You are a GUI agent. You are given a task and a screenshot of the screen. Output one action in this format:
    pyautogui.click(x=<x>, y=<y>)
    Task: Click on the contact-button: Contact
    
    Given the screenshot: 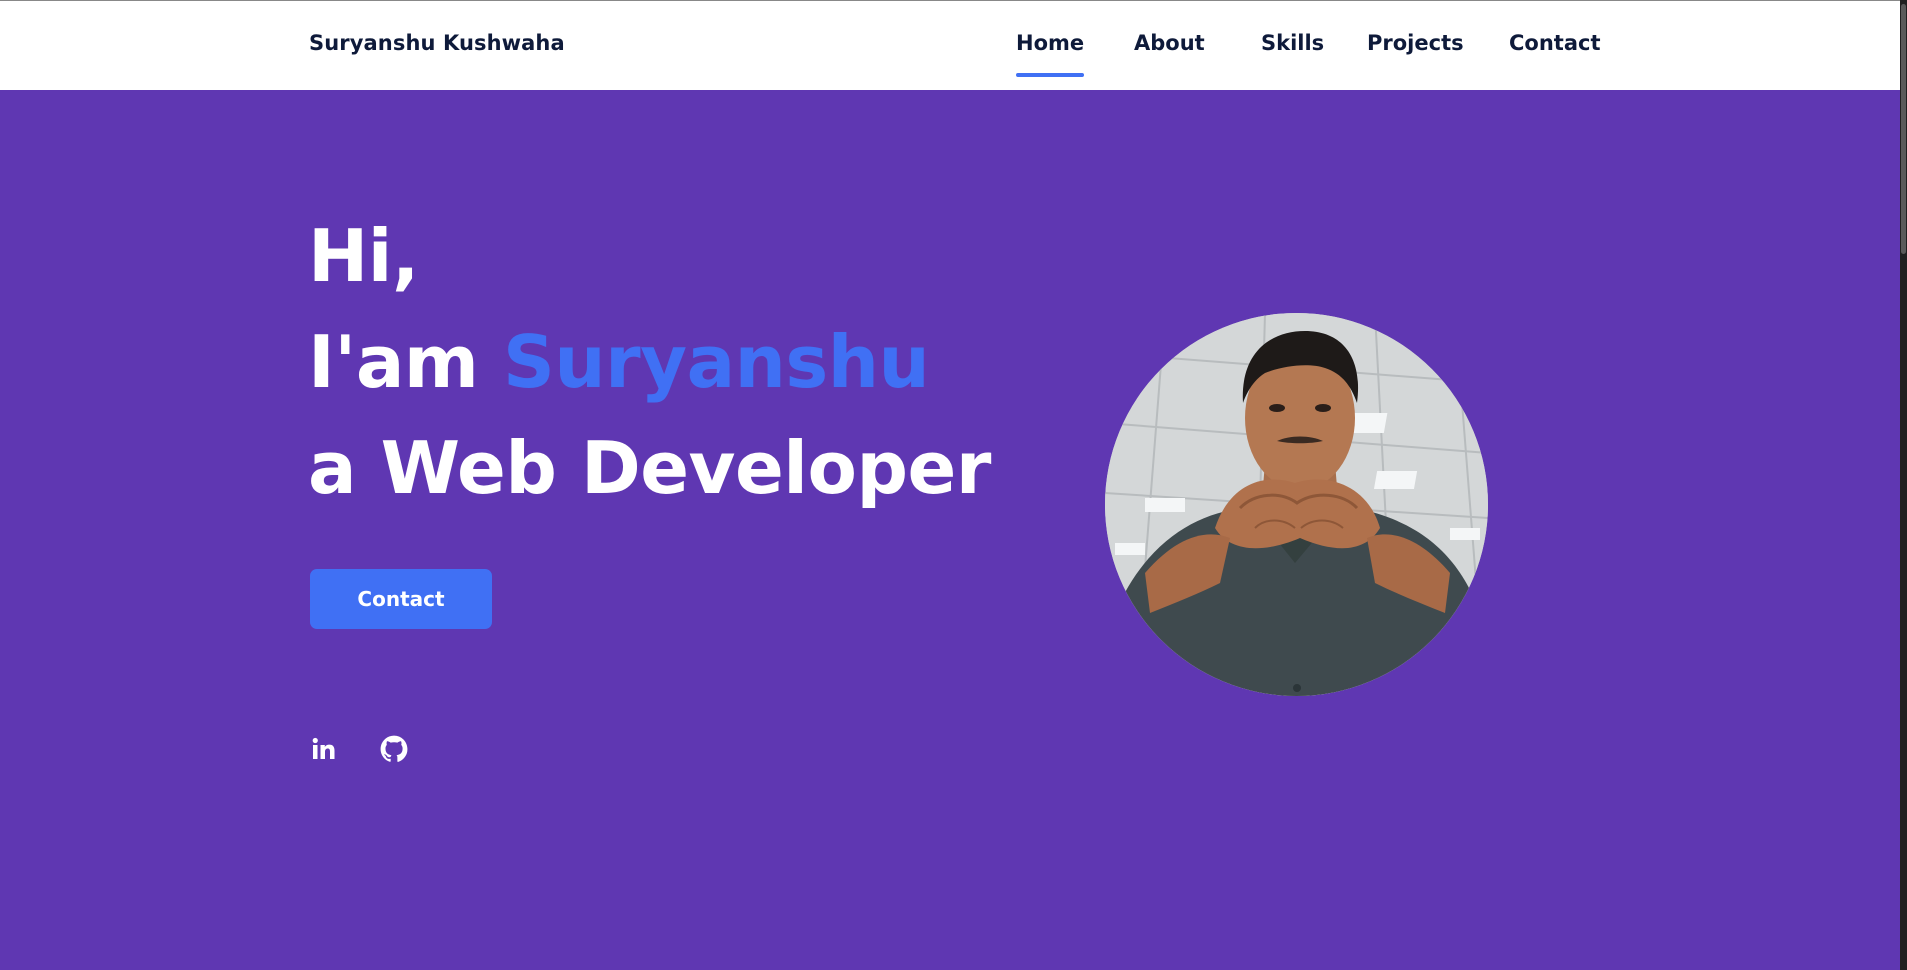 What is the action you would take?
    pyautogui.click(x=401, y=599)
    